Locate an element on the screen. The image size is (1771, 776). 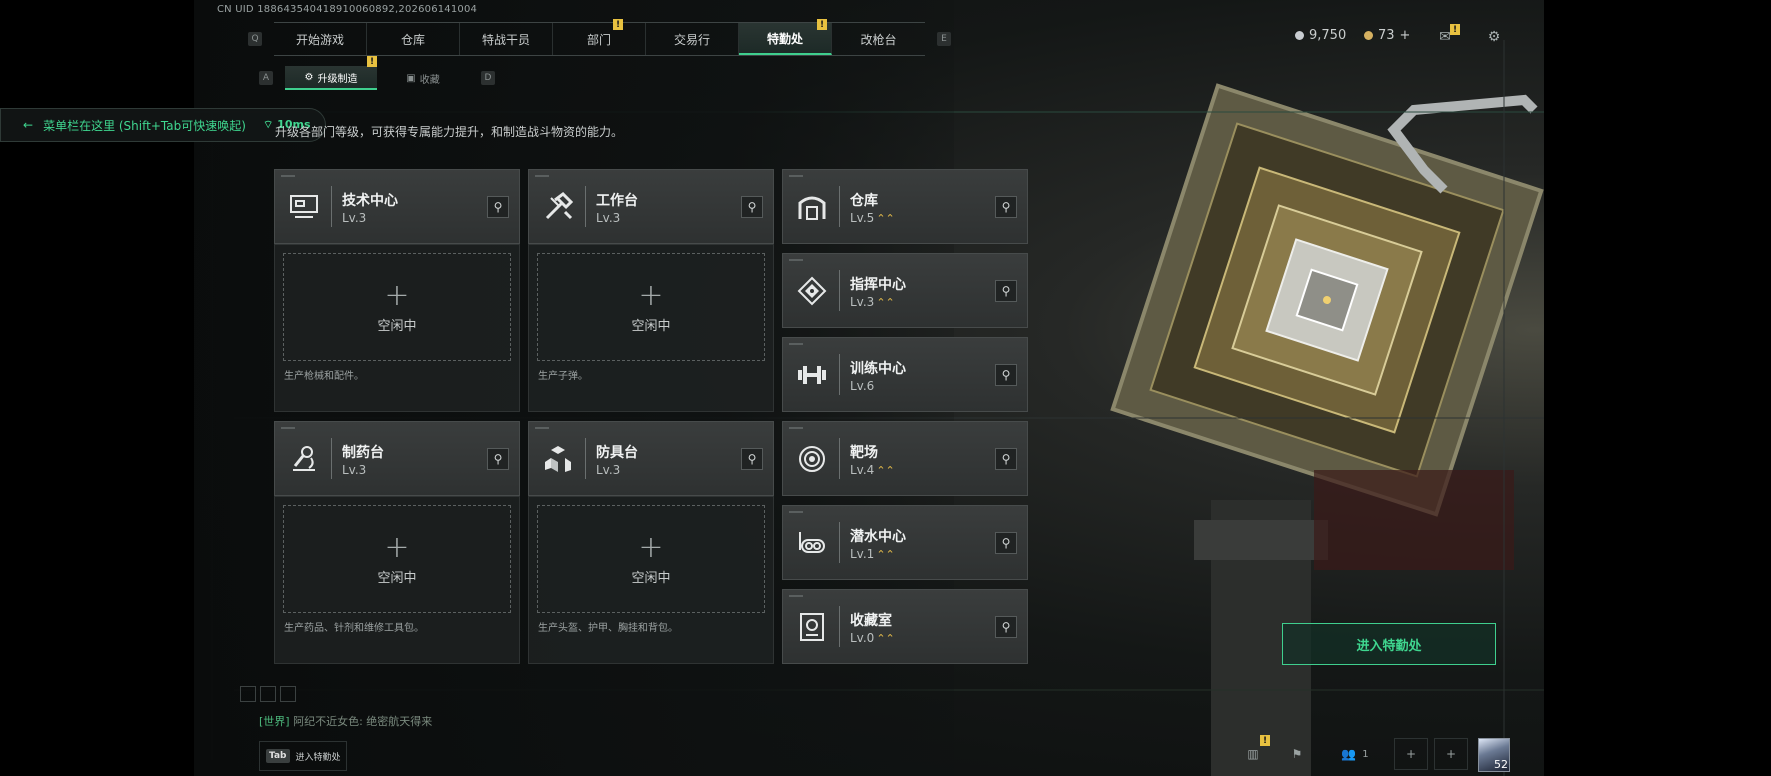
tab-upgrade-craft: ⚙ 升级制造 ! is located at coordinates (331, 73).